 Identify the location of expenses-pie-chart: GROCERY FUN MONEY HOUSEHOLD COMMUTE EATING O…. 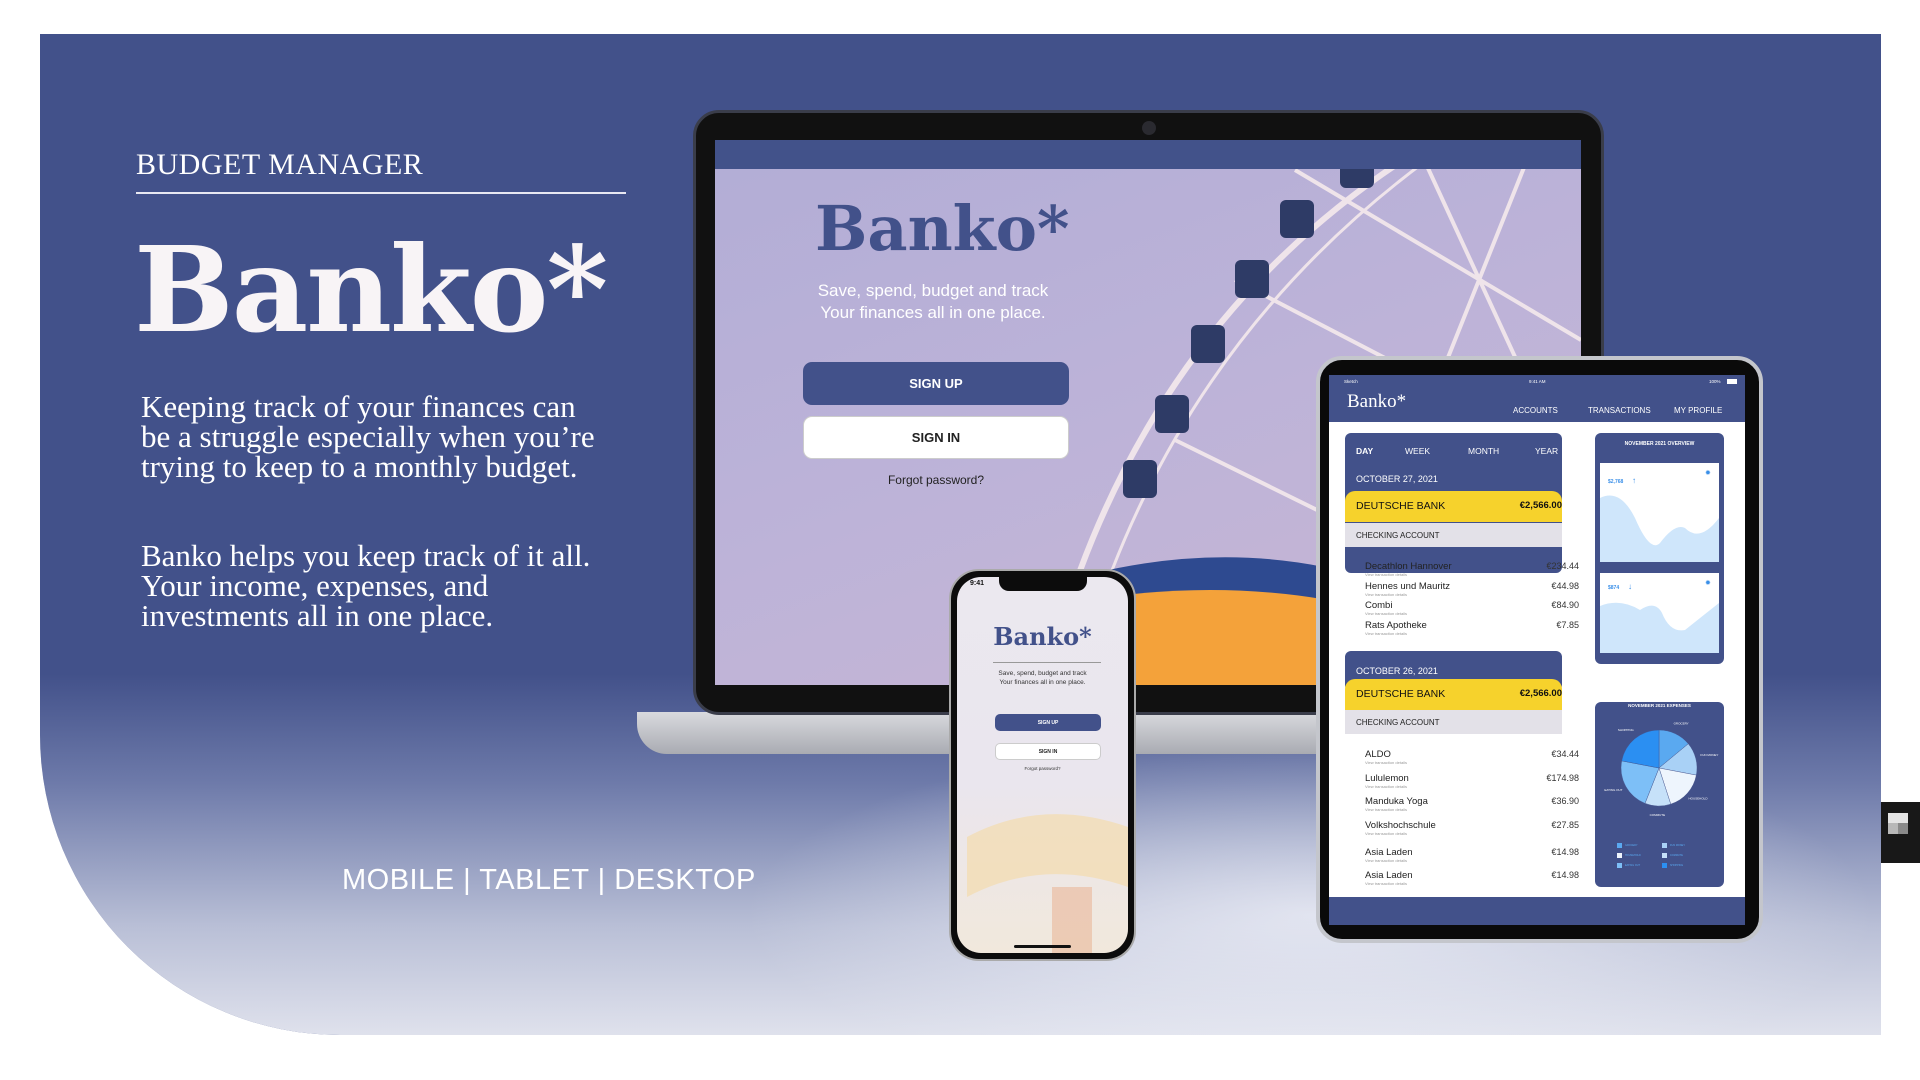
(1661, 769).